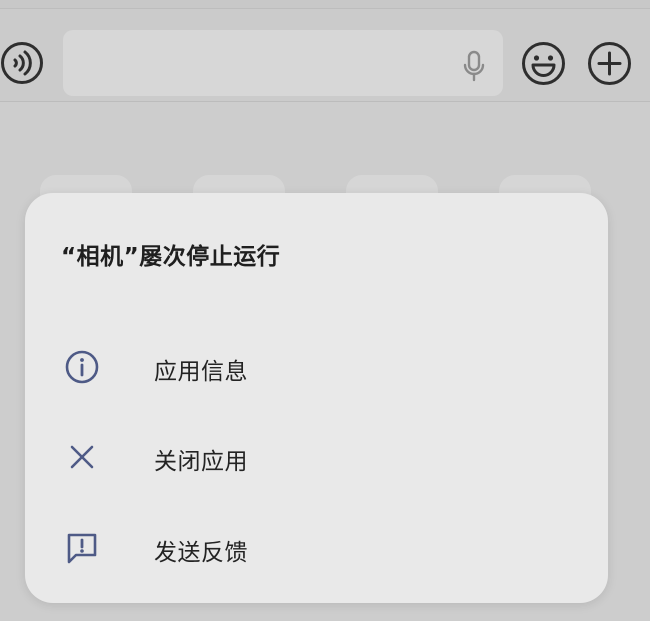 The height and width of the screenshot is (621, 650). Describe the element at coordinates (609, 63) in the screenshot. I see `plus-icon` at that location.